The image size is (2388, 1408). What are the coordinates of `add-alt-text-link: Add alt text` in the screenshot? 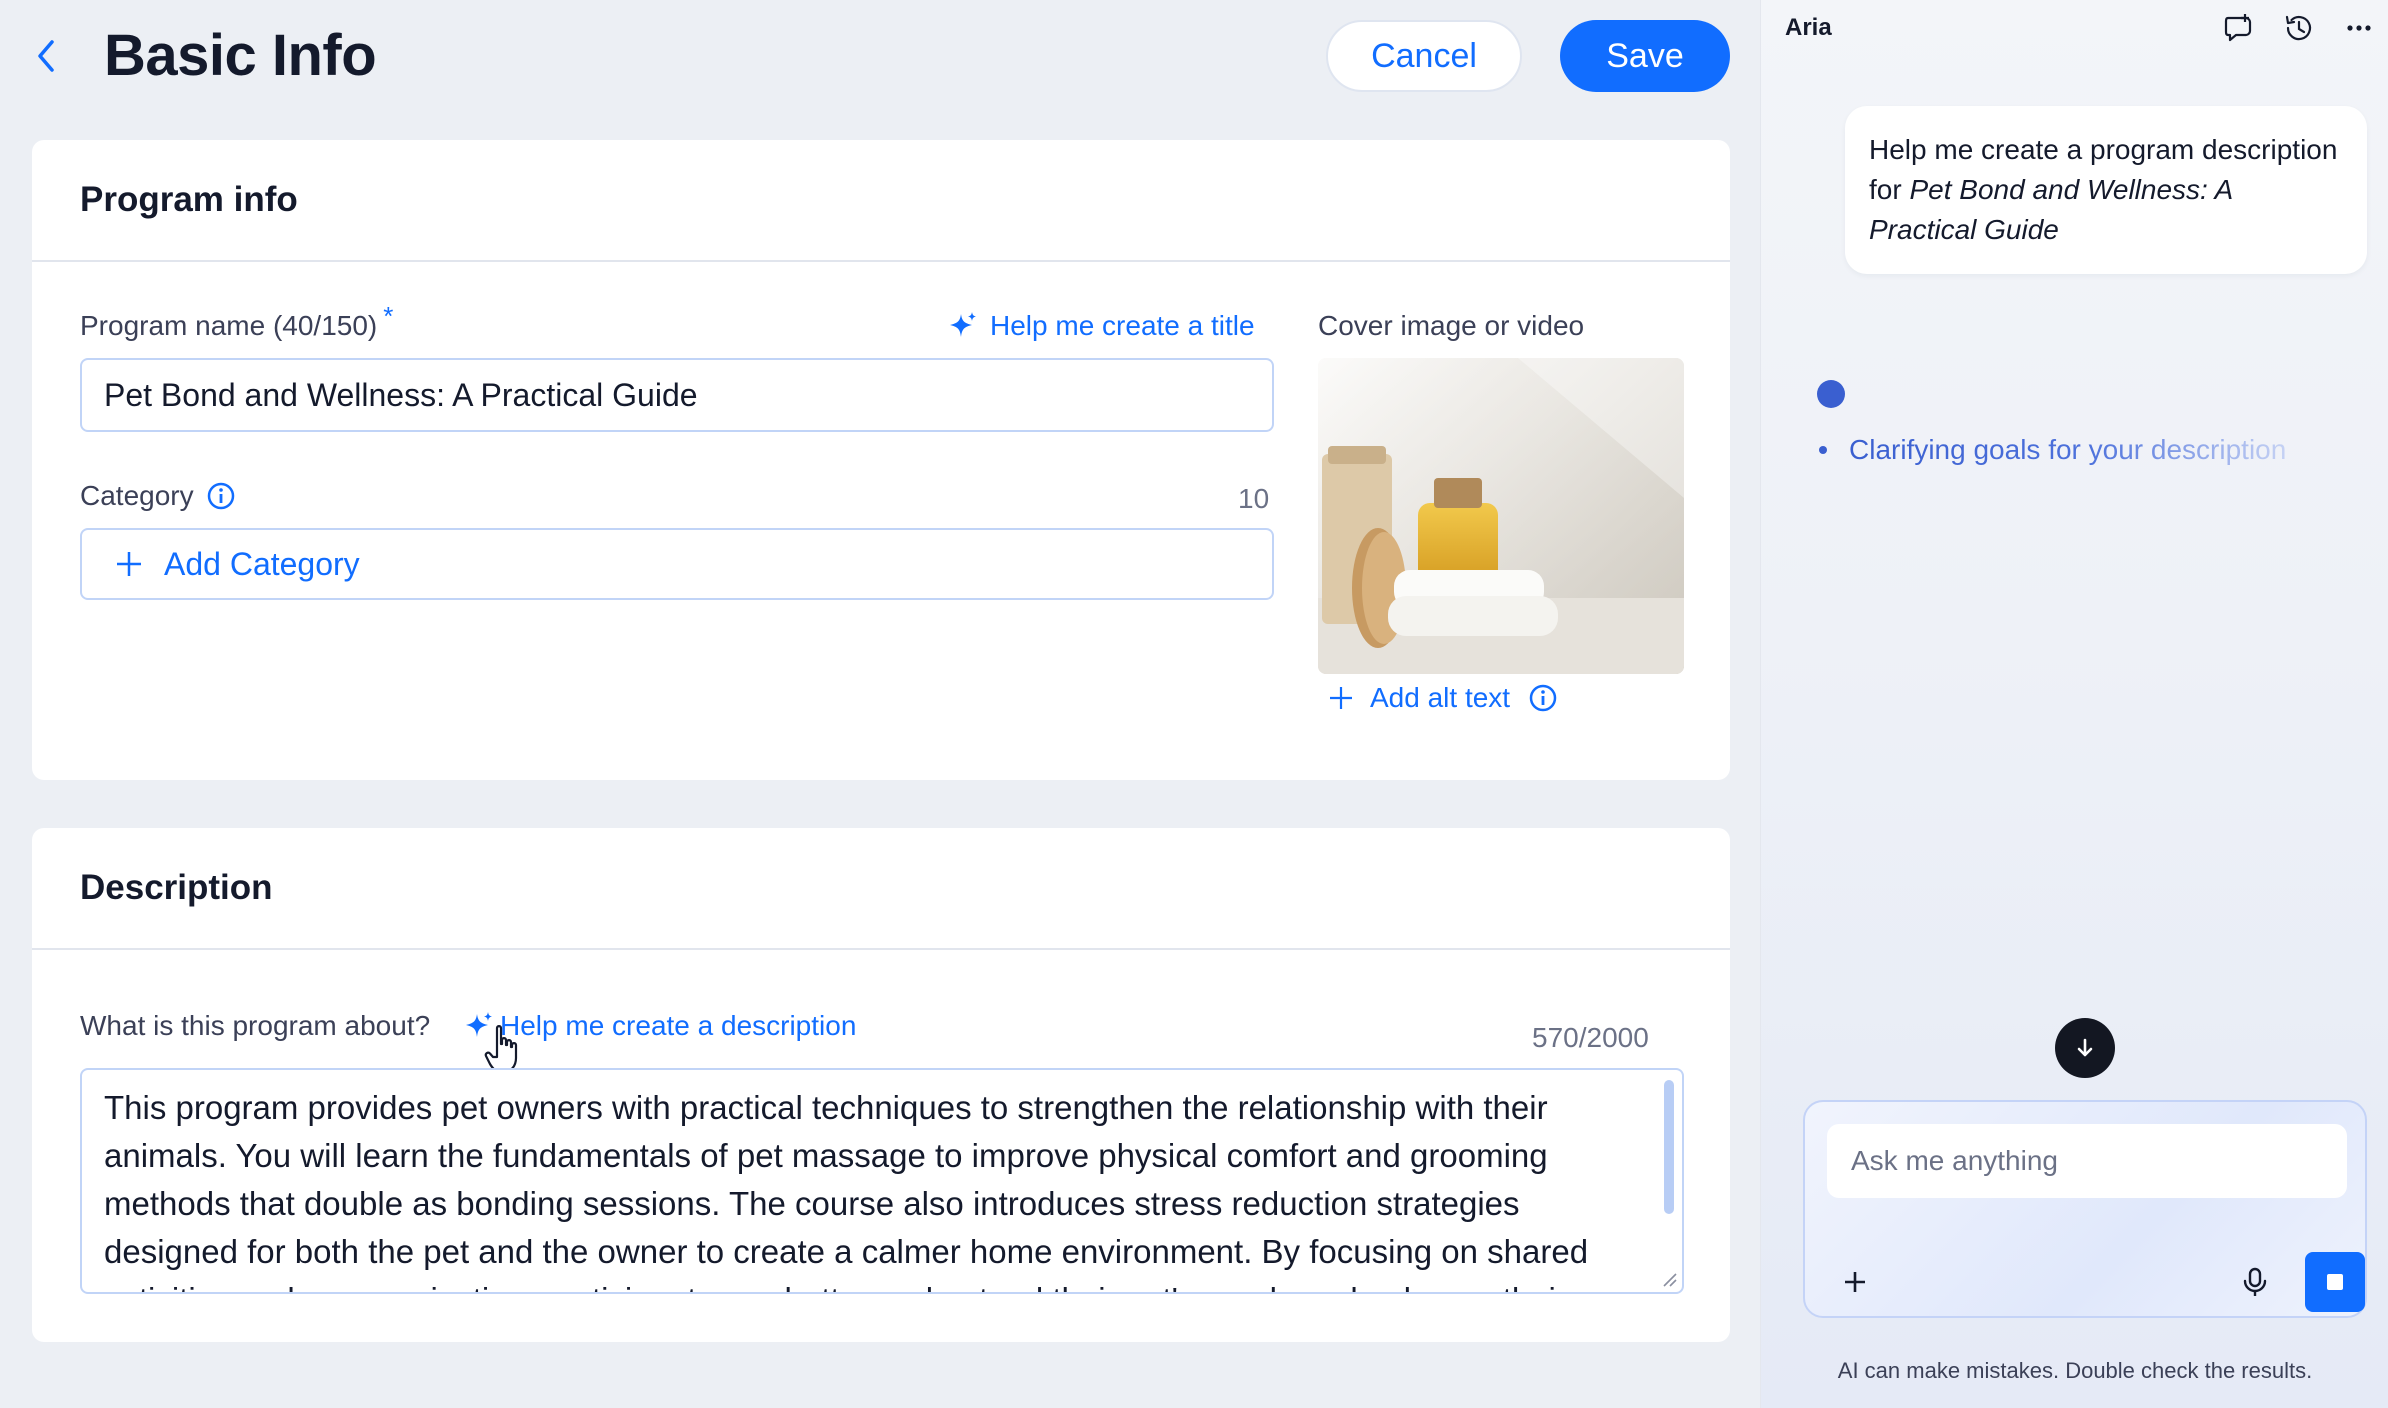 It's located at (1443, 698).